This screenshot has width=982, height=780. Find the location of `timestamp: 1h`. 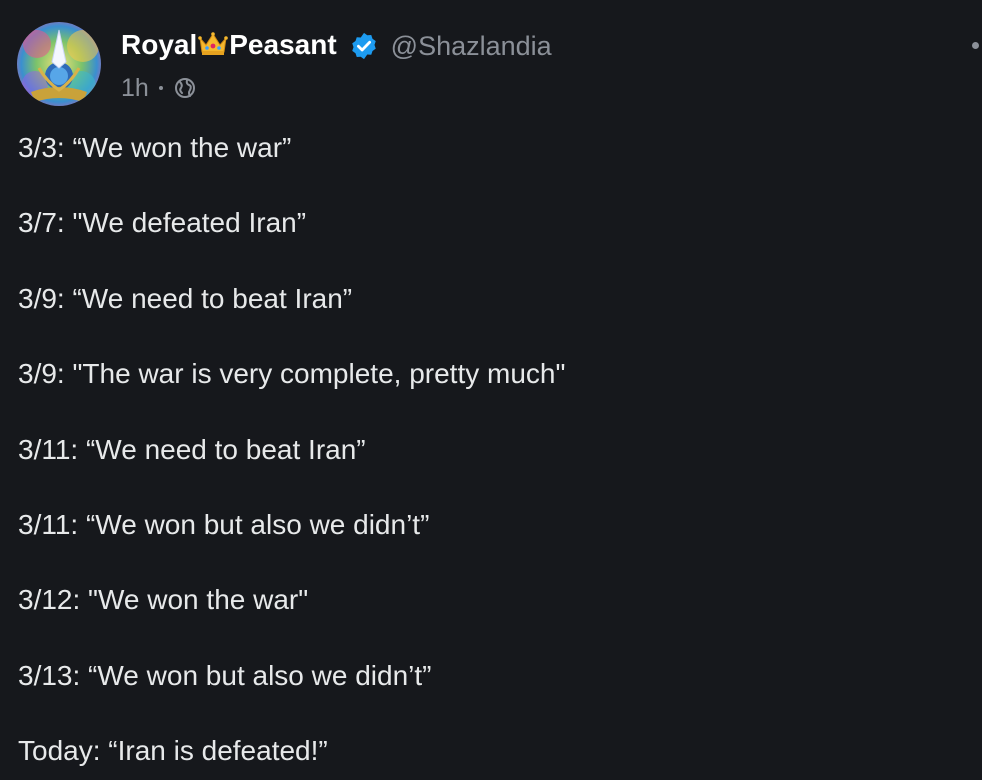

timestamp: 1h is located at coordinates (135, 88).